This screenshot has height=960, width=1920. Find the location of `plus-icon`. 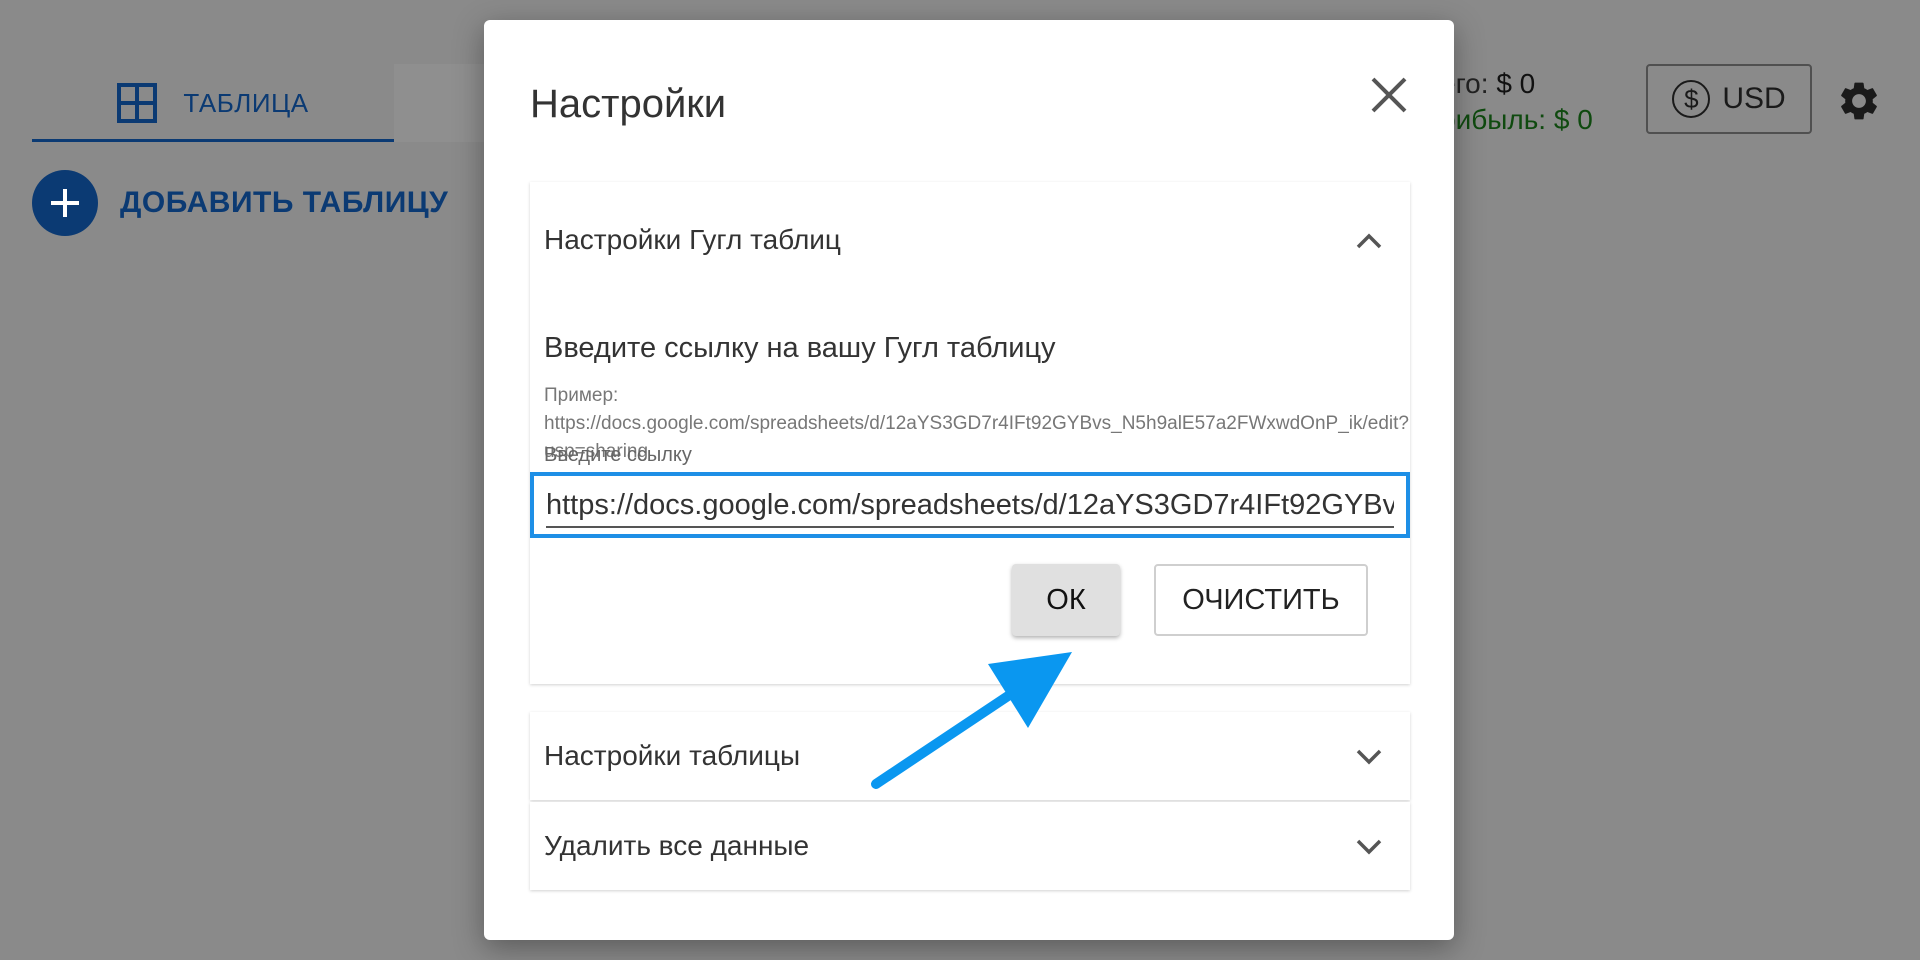

plus-icon is located at coordinates (65, 203).